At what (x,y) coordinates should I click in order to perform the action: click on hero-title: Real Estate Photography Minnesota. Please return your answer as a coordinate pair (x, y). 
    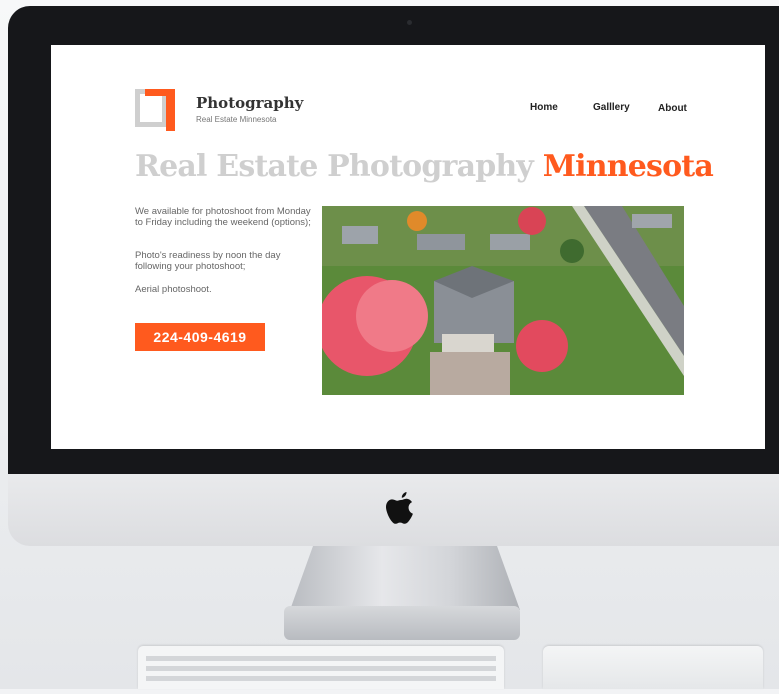
    Looking at the image, I should click on (424, 166).